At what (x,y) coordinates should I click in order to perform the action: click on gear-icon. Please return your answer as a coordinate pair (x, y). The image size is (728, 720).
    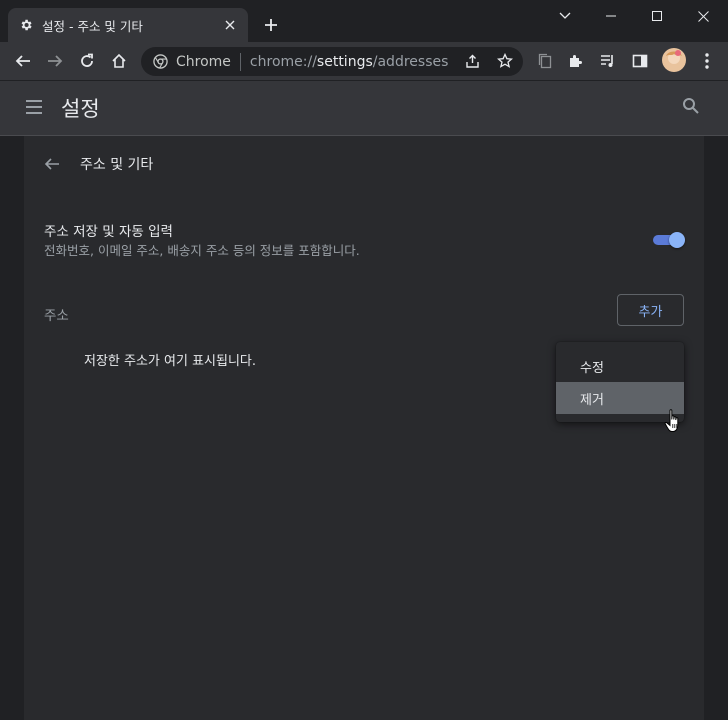
    Looking at the image, I should click on (26, 25).